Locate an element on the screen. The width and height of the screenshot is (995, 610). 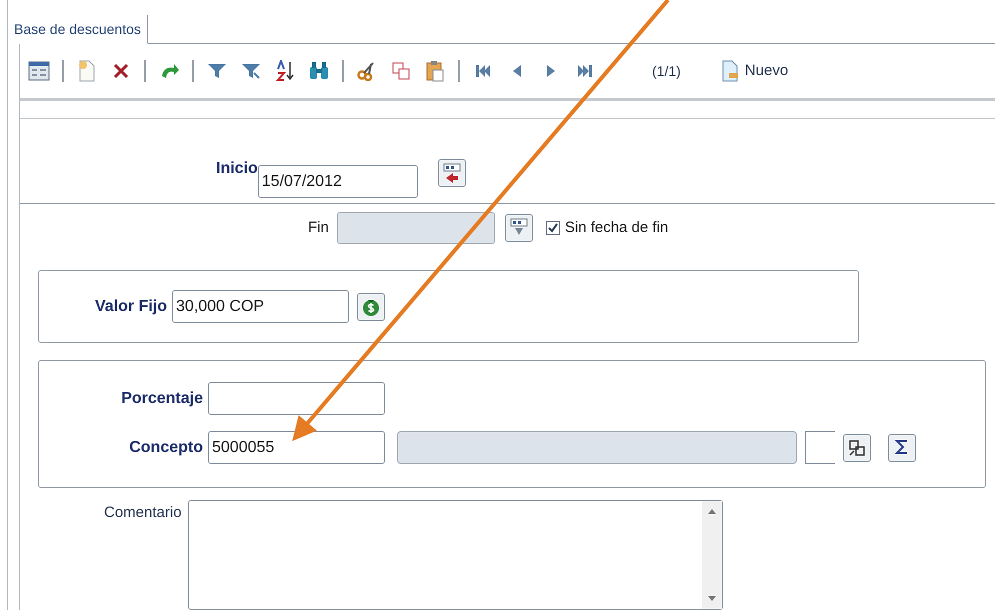
skip-forward-icon is located at coordinates (585, 71).